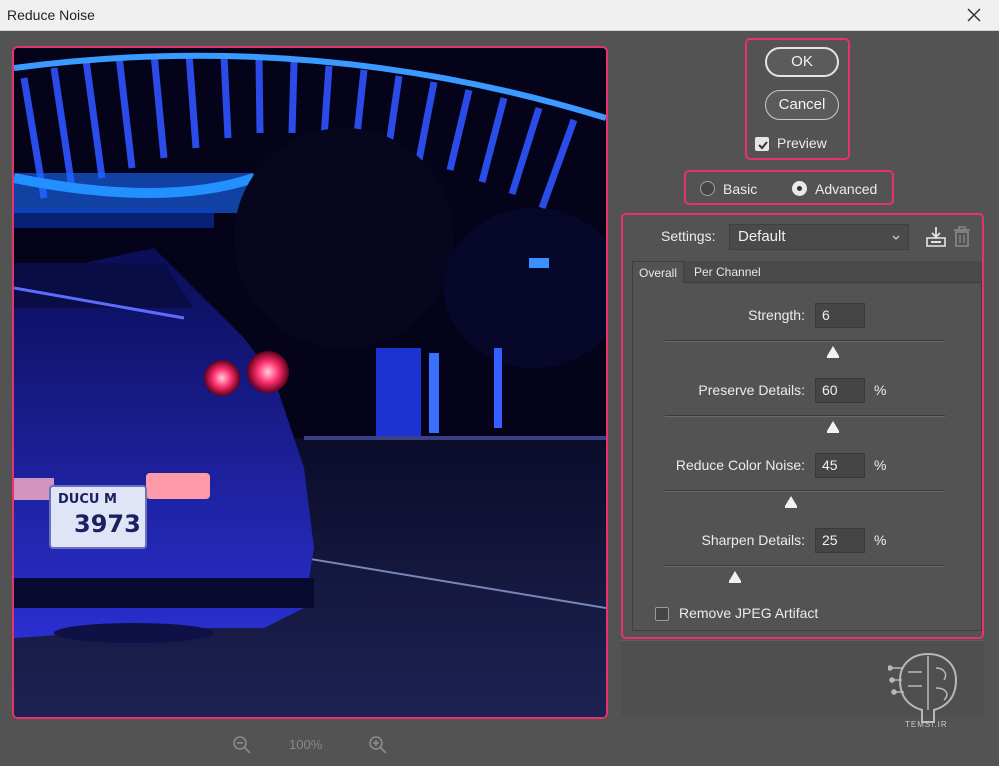 Image resolution: width=999 pixels, height=766 pixels. What do you see at coordinates (840, 315) in the screenshot?
I see `strength-input: 6` at bounding box center [840, 315].